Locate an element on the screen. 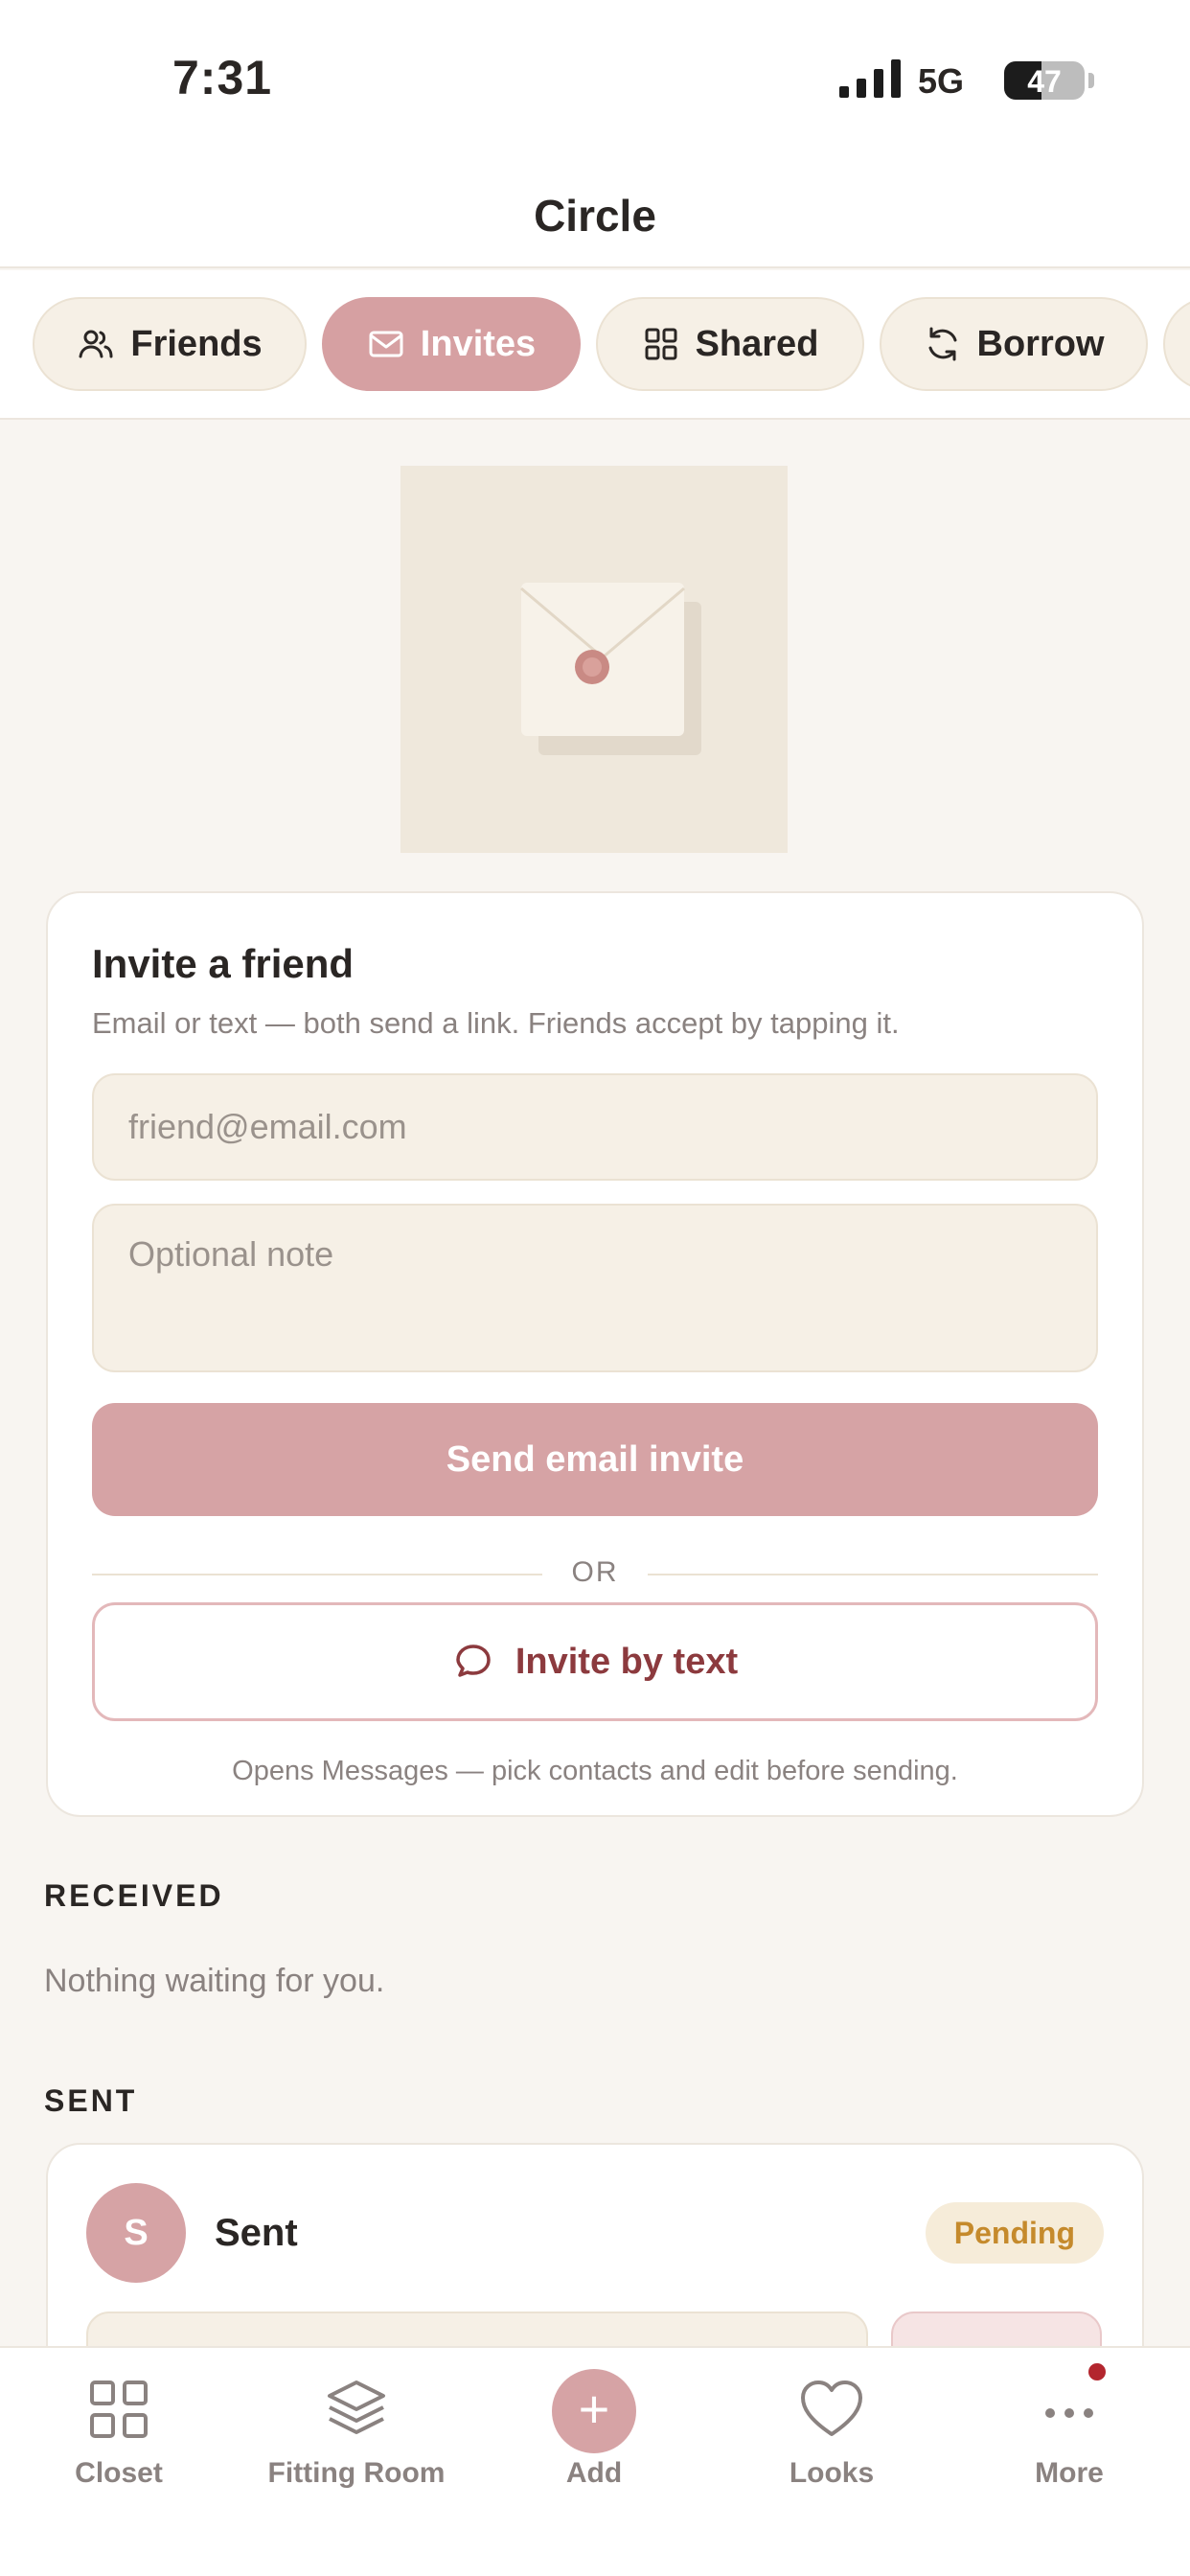 This screenshot has width=1190, height=2576. nav-more-label: More is located at coordinates (1070, 2473).